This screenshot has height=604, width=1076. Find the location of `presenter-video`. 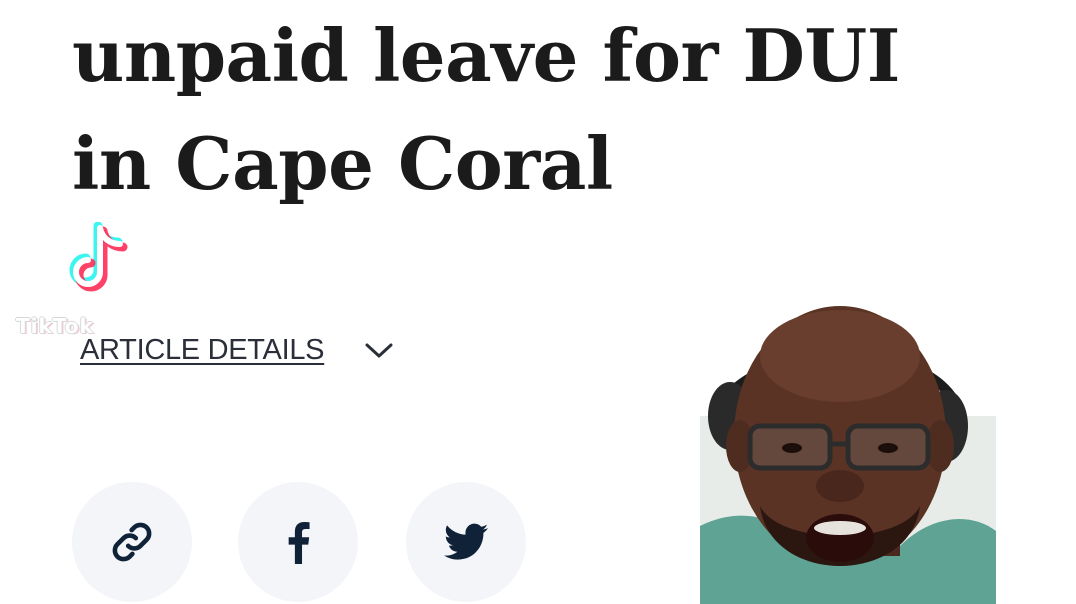

presenter-video is located at coordinates (848, 450).